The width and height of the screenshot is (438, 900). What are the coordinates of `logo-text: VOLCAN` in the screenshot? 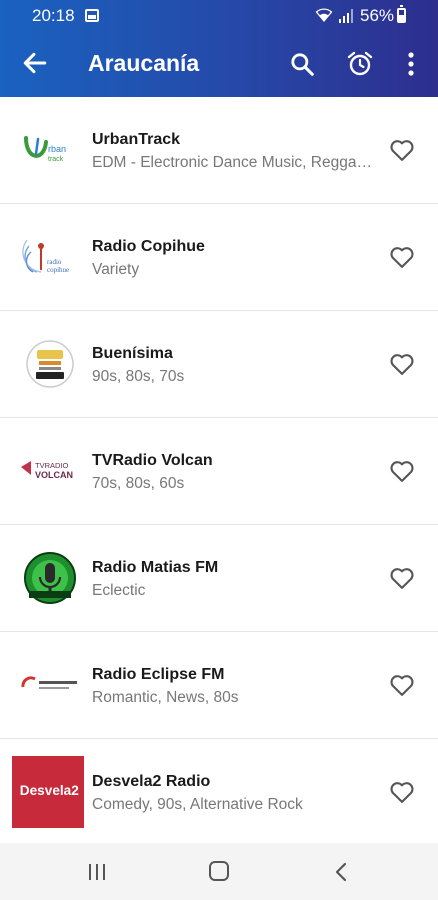 It's located at (54, 475).